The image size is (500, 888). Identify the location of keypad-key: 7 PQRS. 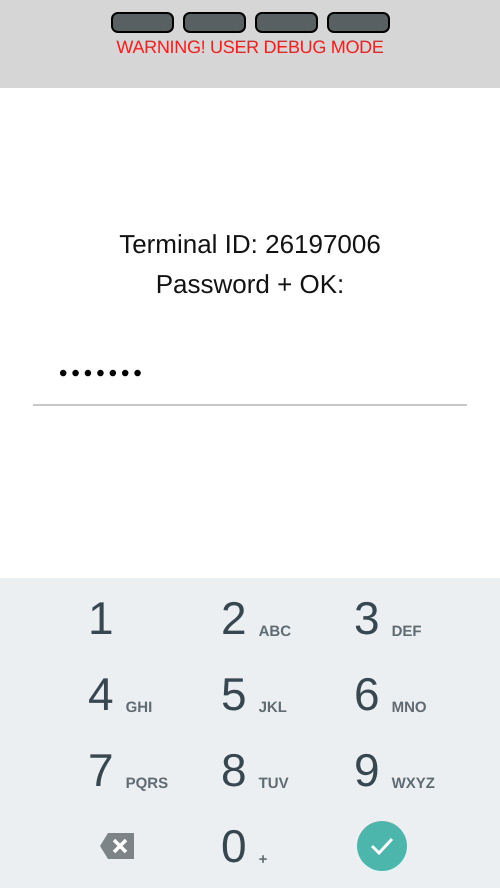
(128, 770).